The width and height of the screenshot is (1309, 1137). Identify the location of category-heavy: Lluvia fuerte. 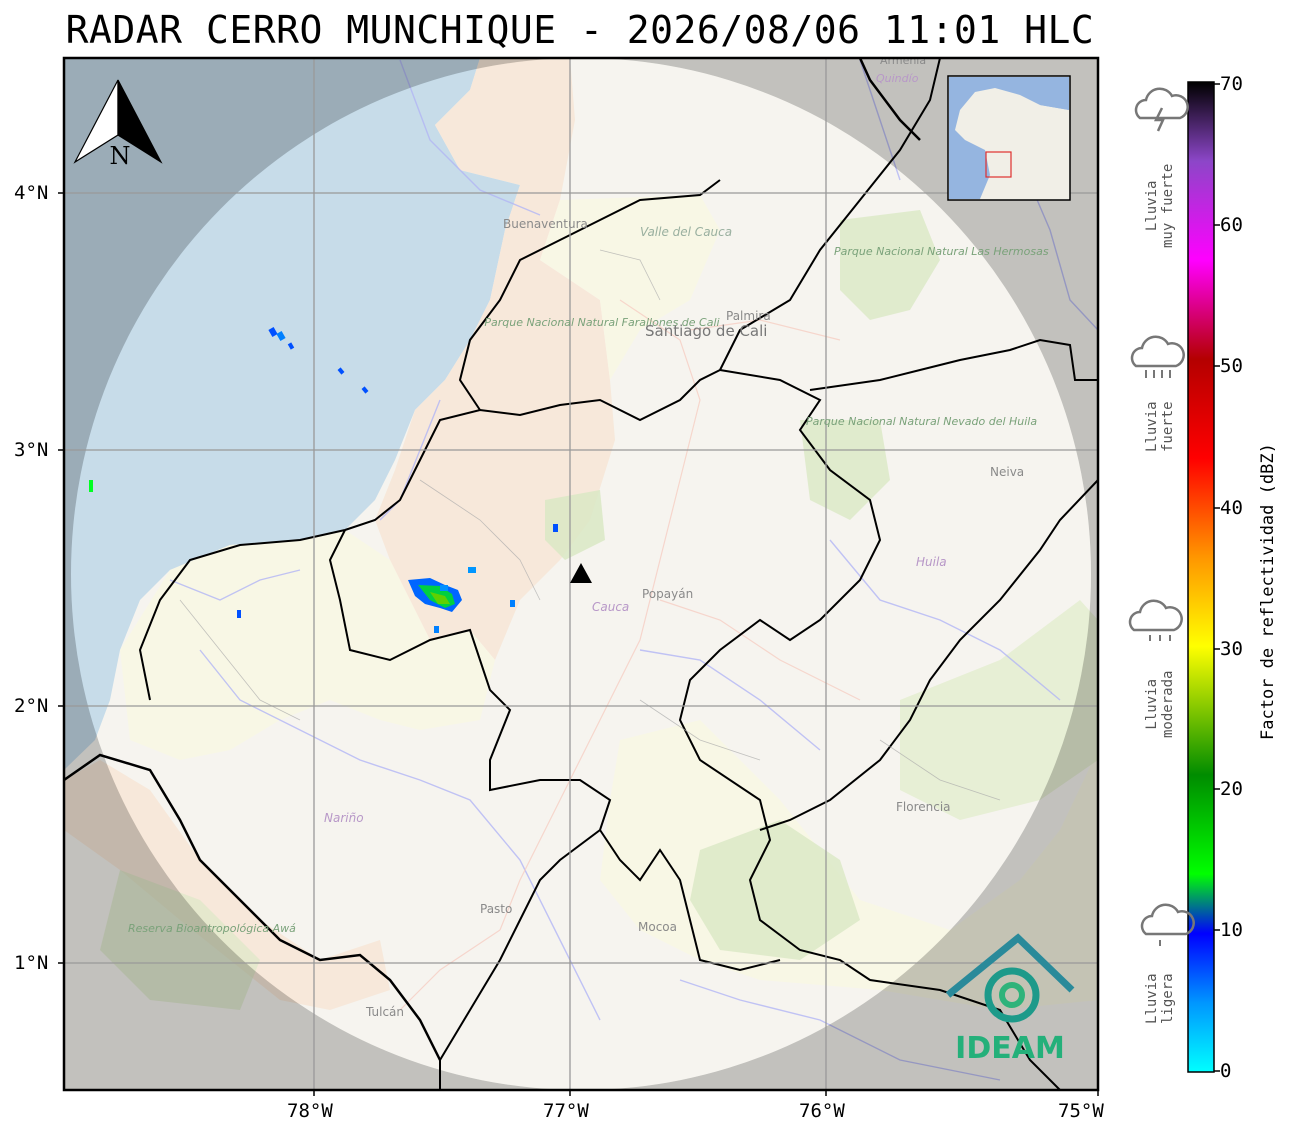
(1160, 426).